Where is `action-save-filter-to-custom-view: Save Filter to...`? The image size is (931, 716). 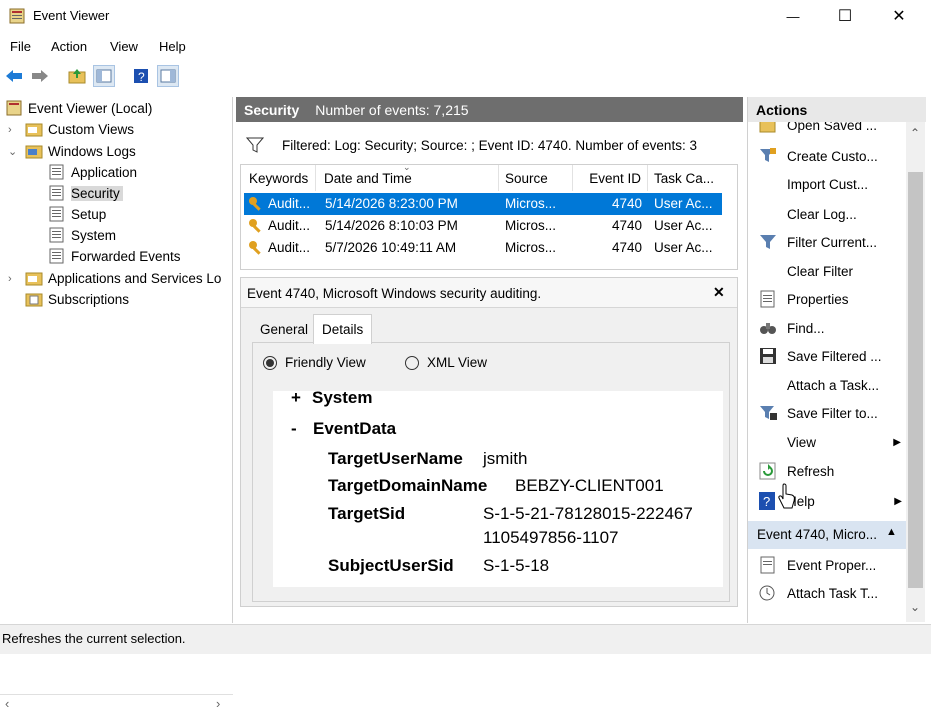
action-save-filter-to-custom-view: Save Filter to... is located at coordinates (830, 413).